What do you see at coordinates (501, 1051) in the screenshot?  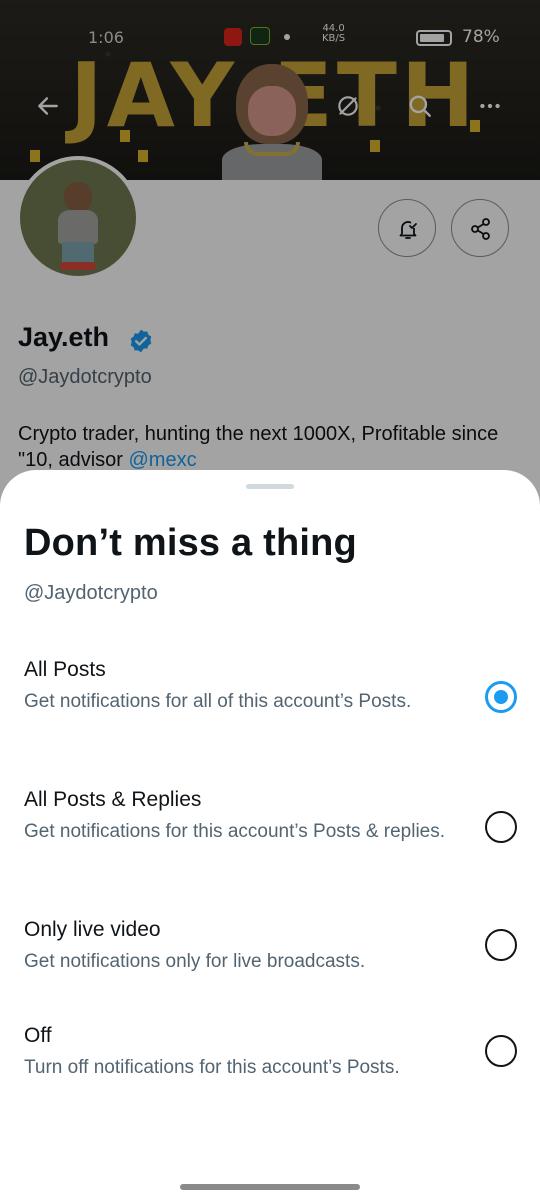 I see `radio-off` at bounding box center [501, 1051].